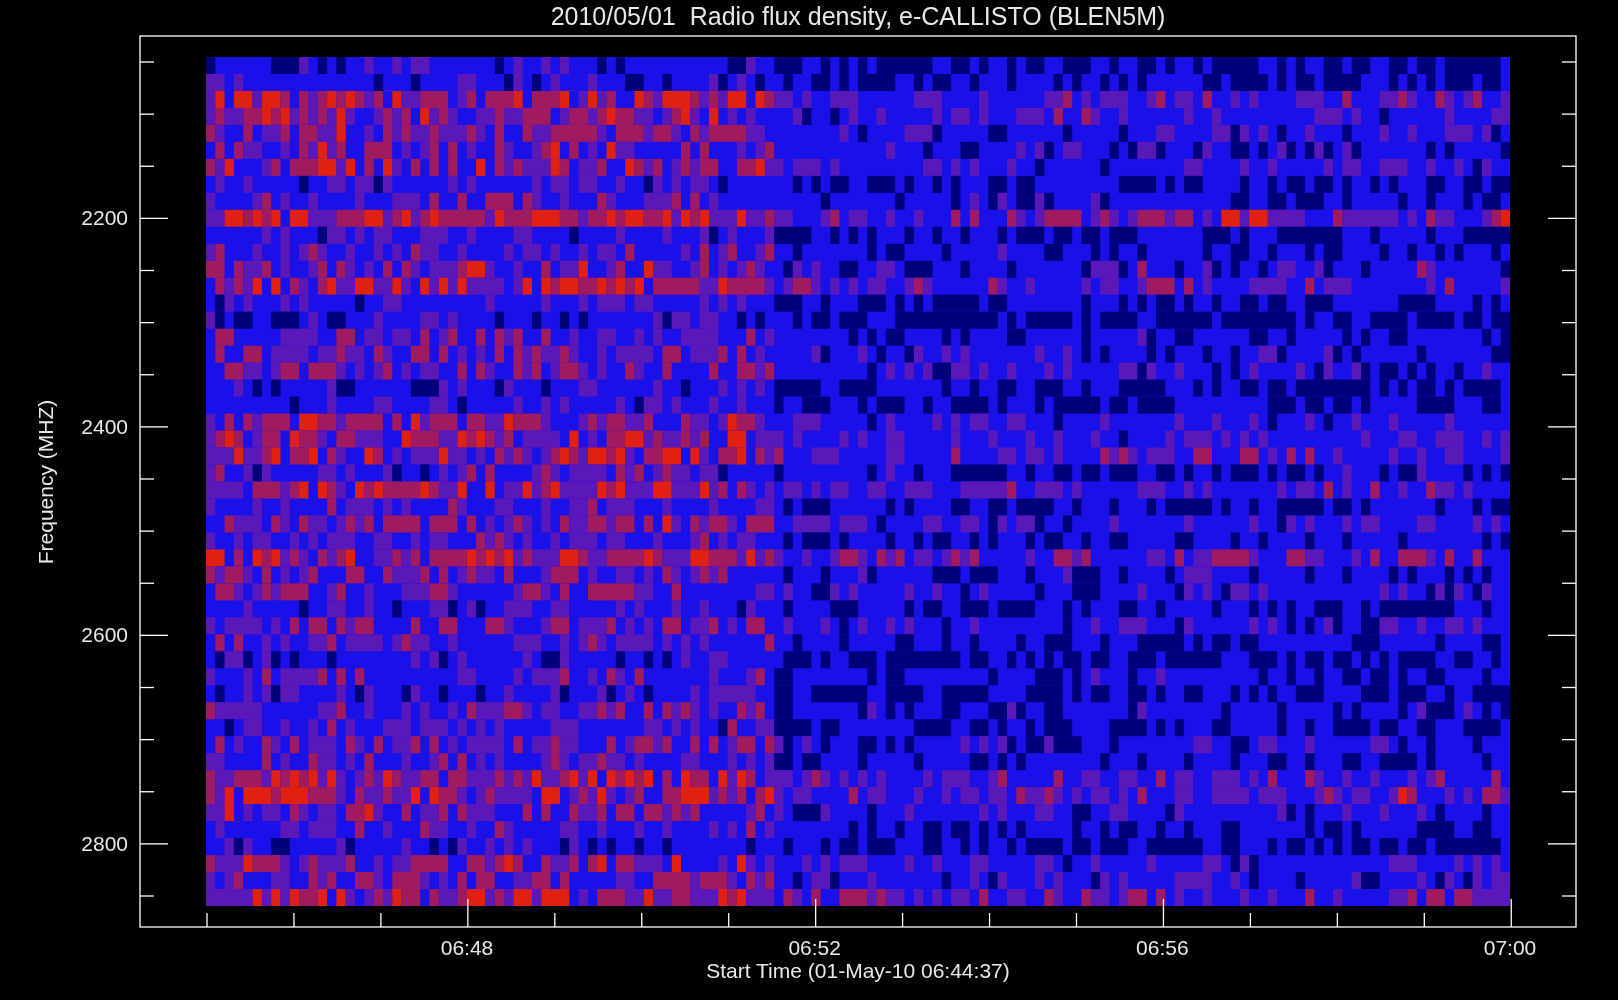 This screenshot has width=1618, height=1000. Describe the element at coordinates (104, 426) in the screenshot. I see `y-tick-label: 2400` at that location.